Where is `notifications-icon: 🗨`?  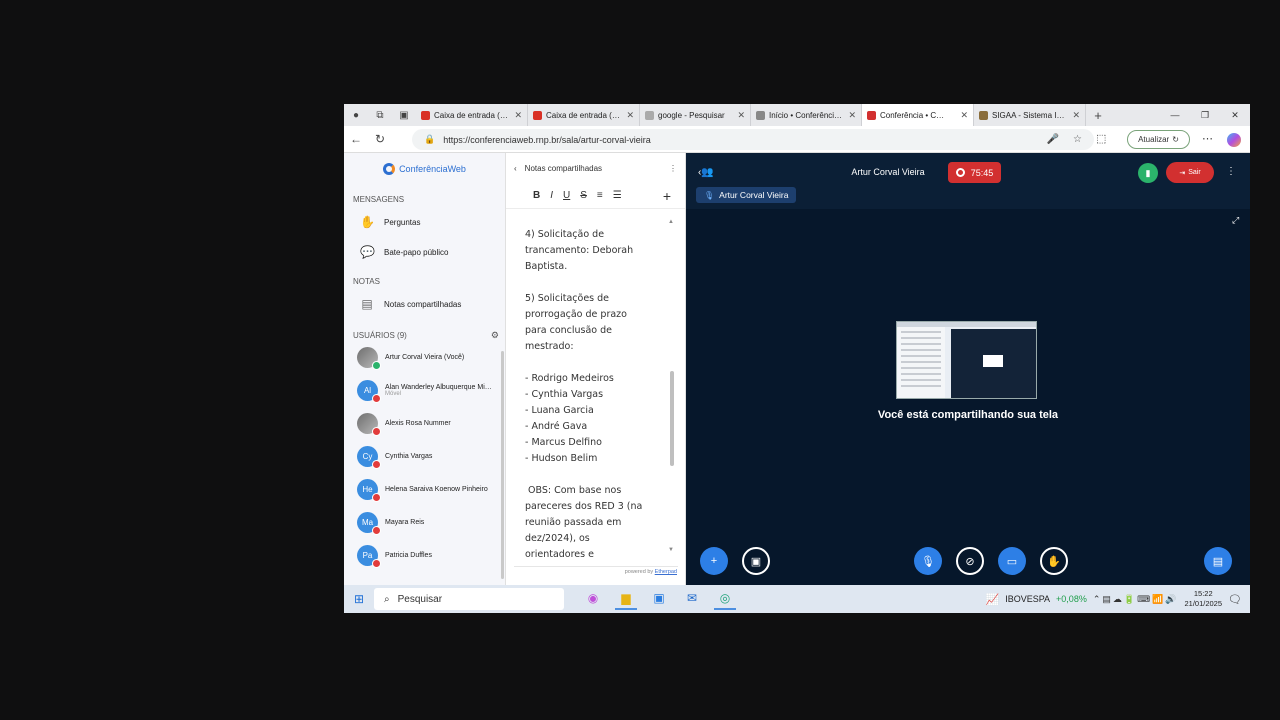 notifications-icon: 🗨 is located at coordinates (1235, 599).